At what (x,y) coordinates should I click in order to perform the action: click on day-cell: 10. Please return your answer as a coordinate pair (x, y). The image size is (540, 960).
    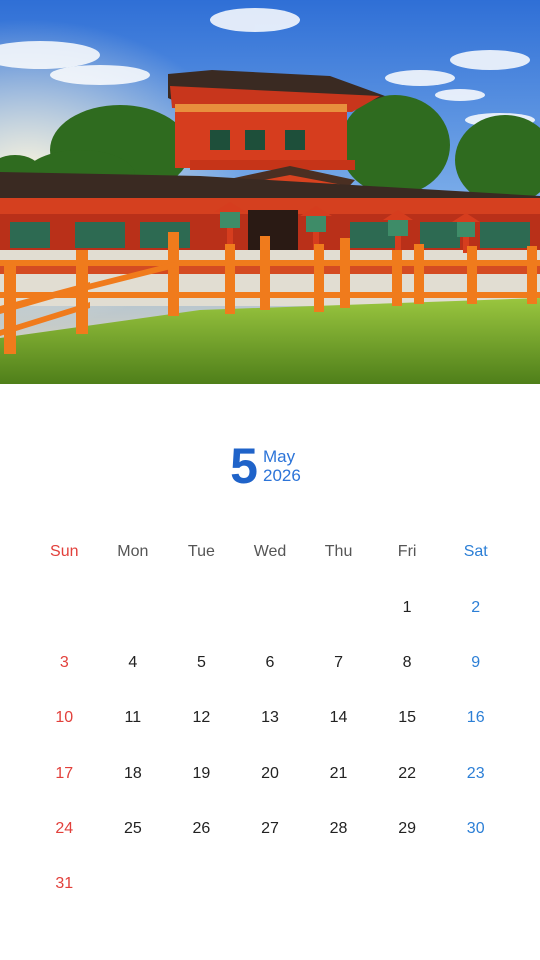
    Looking at the image, I should click on (64, 717).